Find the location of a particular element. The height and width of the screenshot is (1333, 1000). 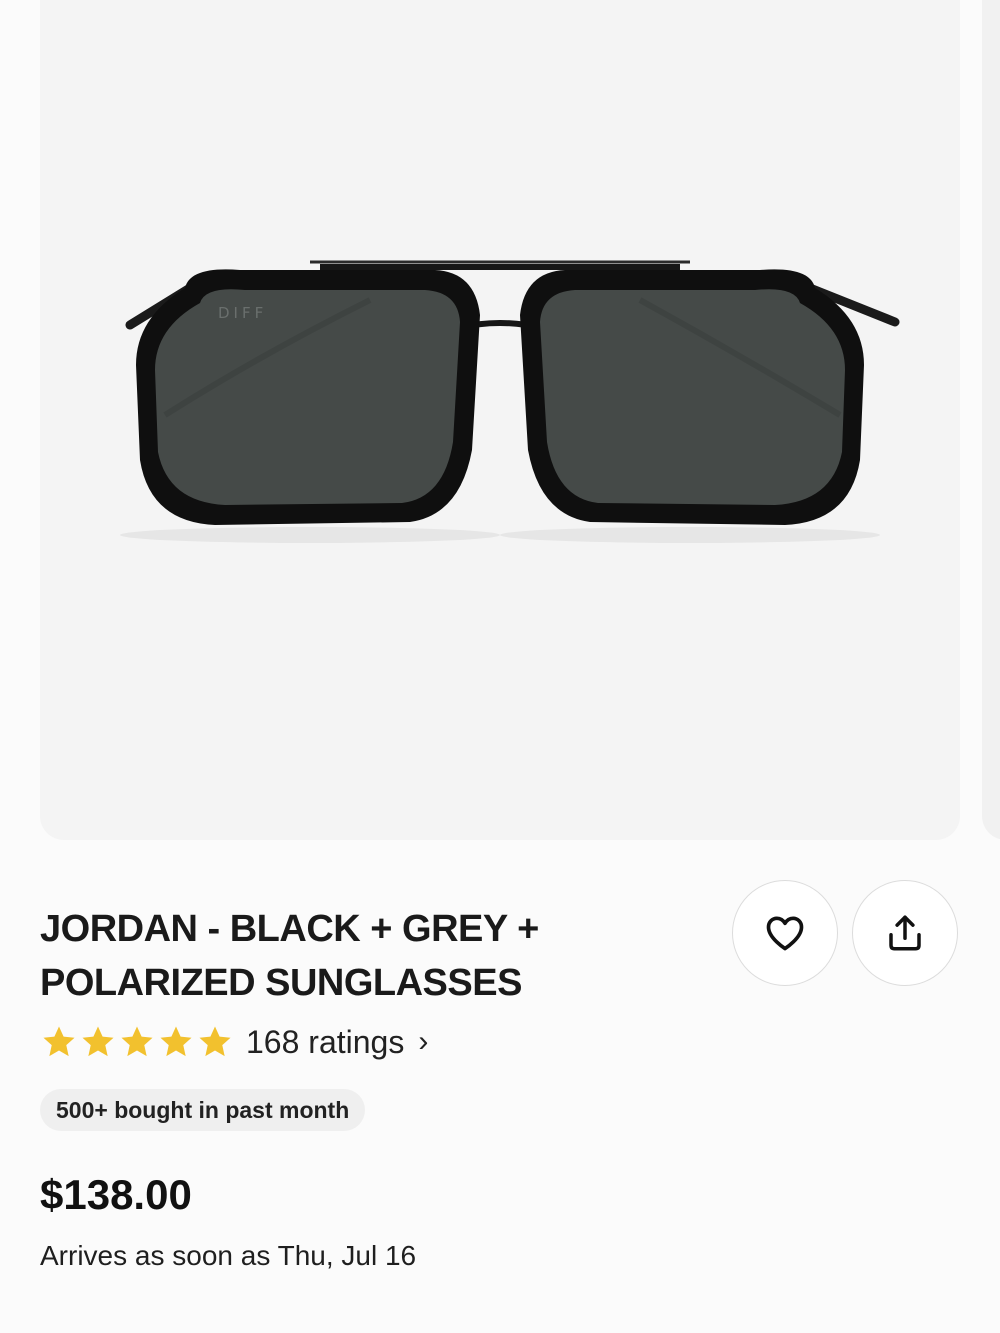

product-price: $138.00 is located at coordinates (116, 1194).